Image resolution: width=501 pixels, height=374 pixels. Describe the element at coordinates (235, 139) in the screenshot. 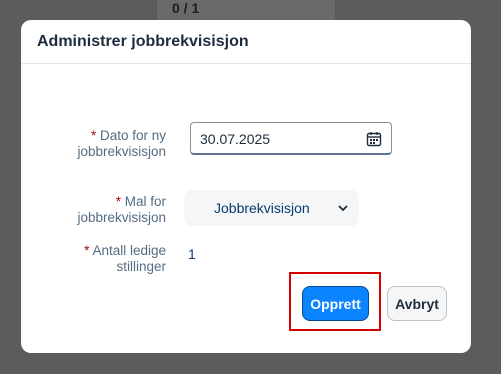

I see `date-value: 30.07.2025` at that location.